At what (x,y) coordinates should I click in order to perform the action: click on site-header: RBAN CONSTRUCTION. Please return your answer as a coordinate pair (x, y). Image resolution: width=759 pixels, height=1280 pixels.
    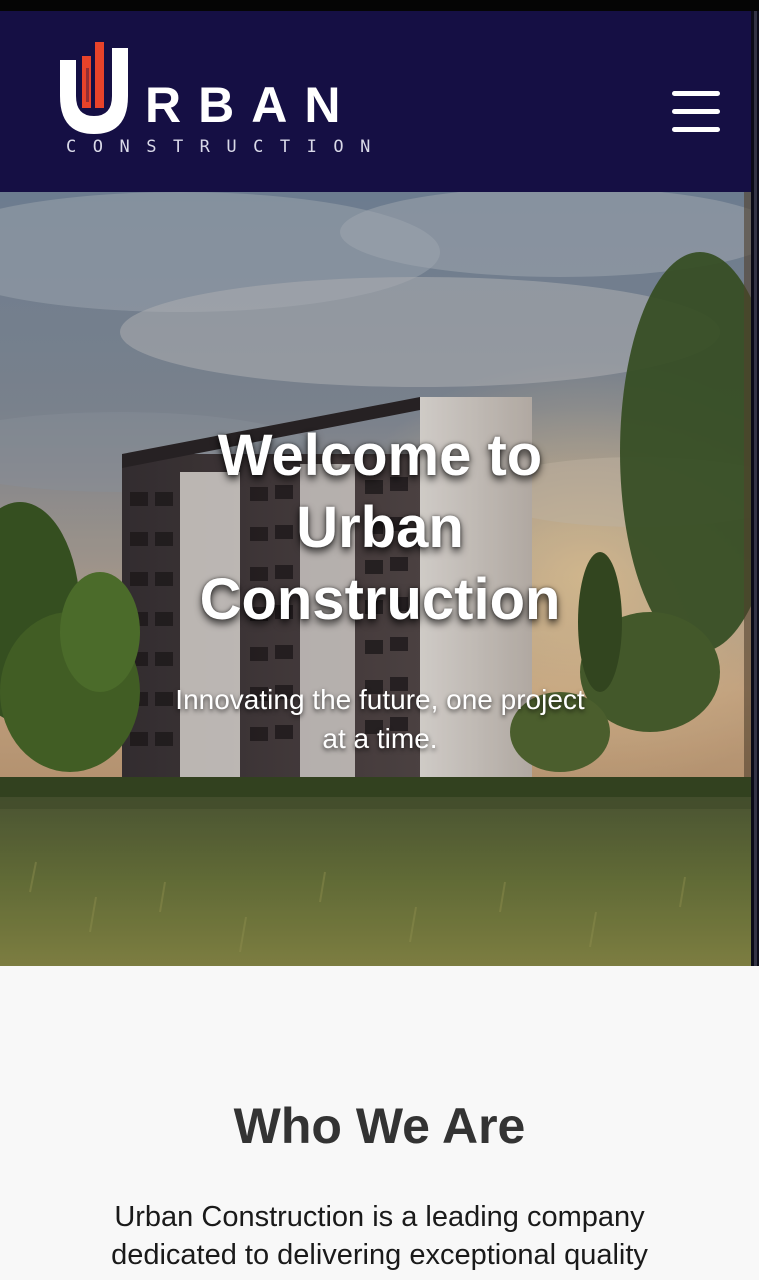
    Looking at the image, I should click on (379, 101).